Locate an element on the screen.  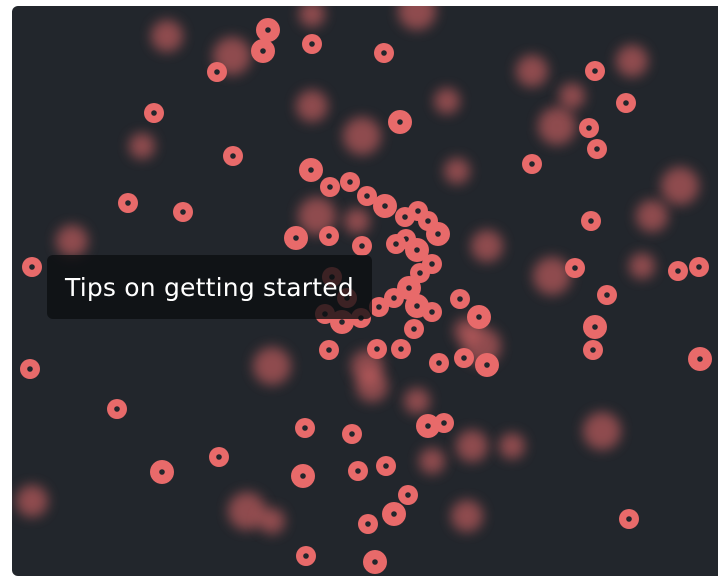
card-title: Tips on getting started is located at coordinates (209, 287).